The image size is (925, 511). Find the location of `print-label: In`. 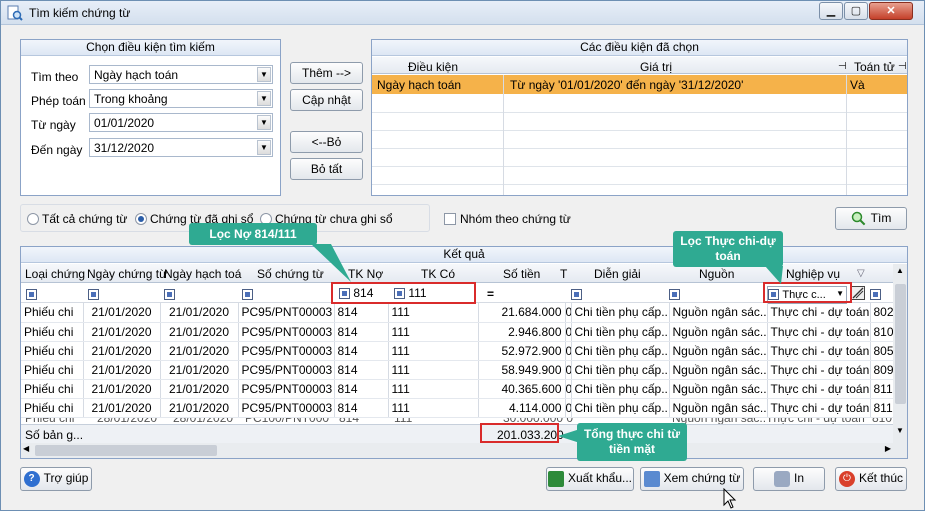

print-label: In is located at coordinates (798, 478).